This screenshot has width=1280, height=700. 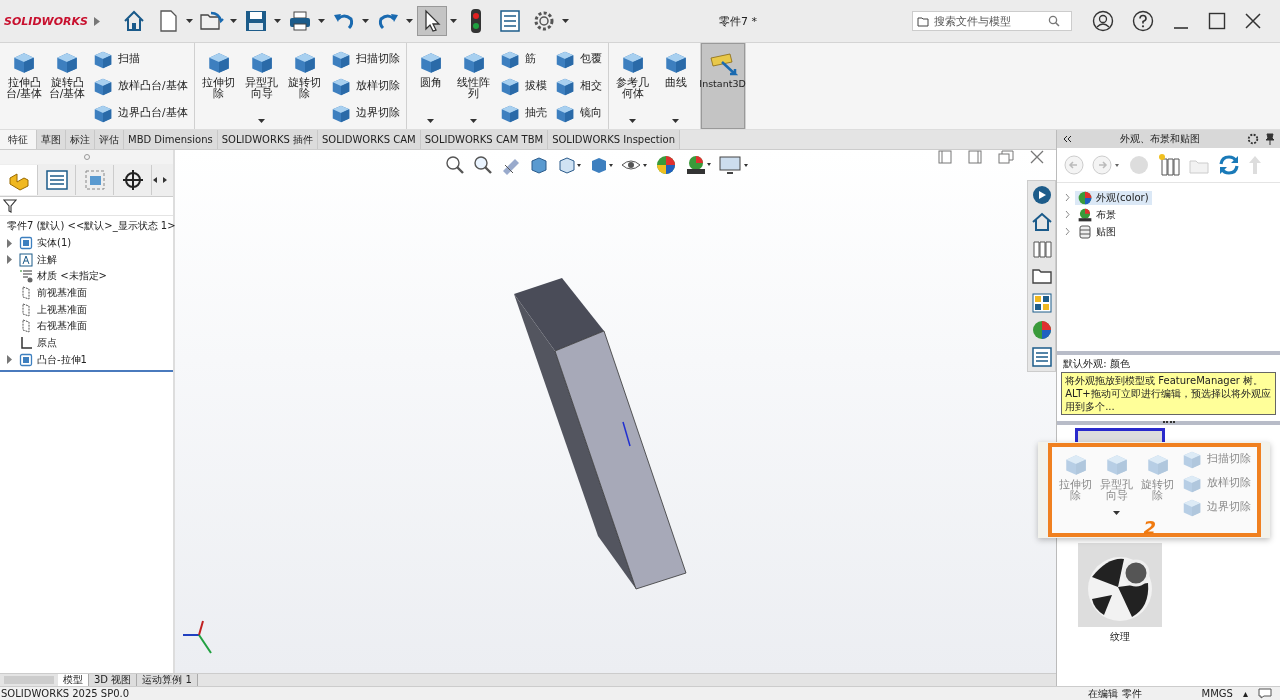 What do you see at coordinates (522, 113) in the screenshot?
I see `ribbon-button: 抽壳` at bounding box center [522, 113].